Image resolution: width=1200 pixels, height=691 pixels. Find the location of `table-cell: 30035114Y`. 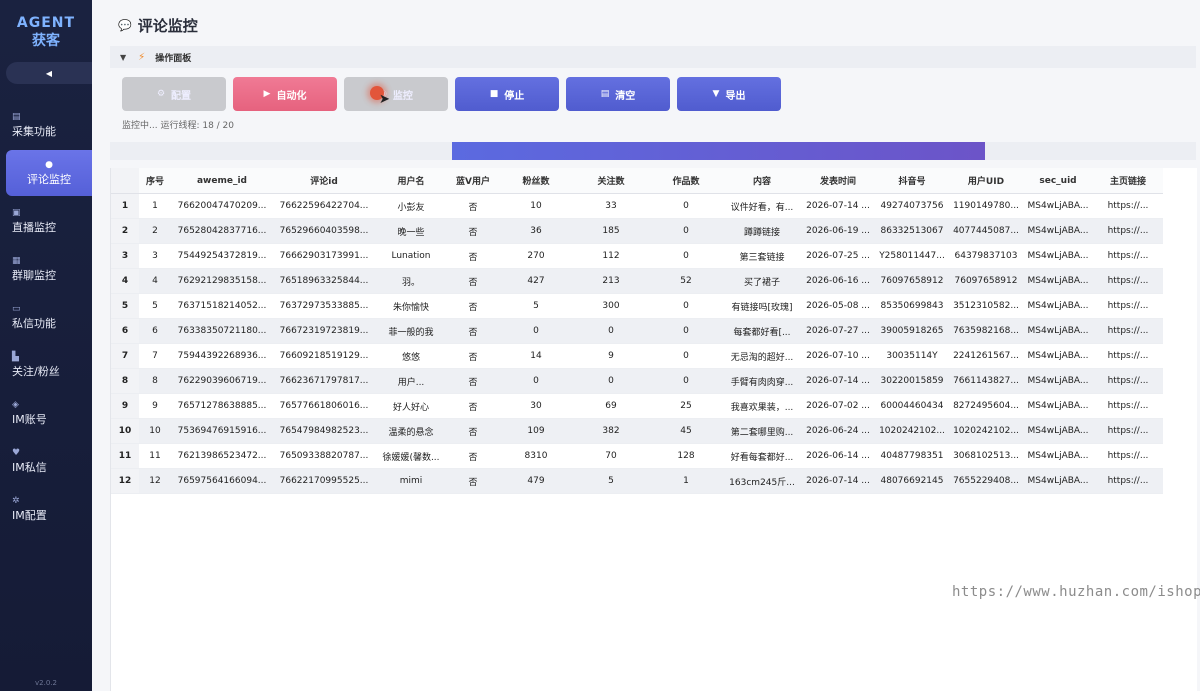

table-cell: 30035114Y is located at coordinates (912, 356).